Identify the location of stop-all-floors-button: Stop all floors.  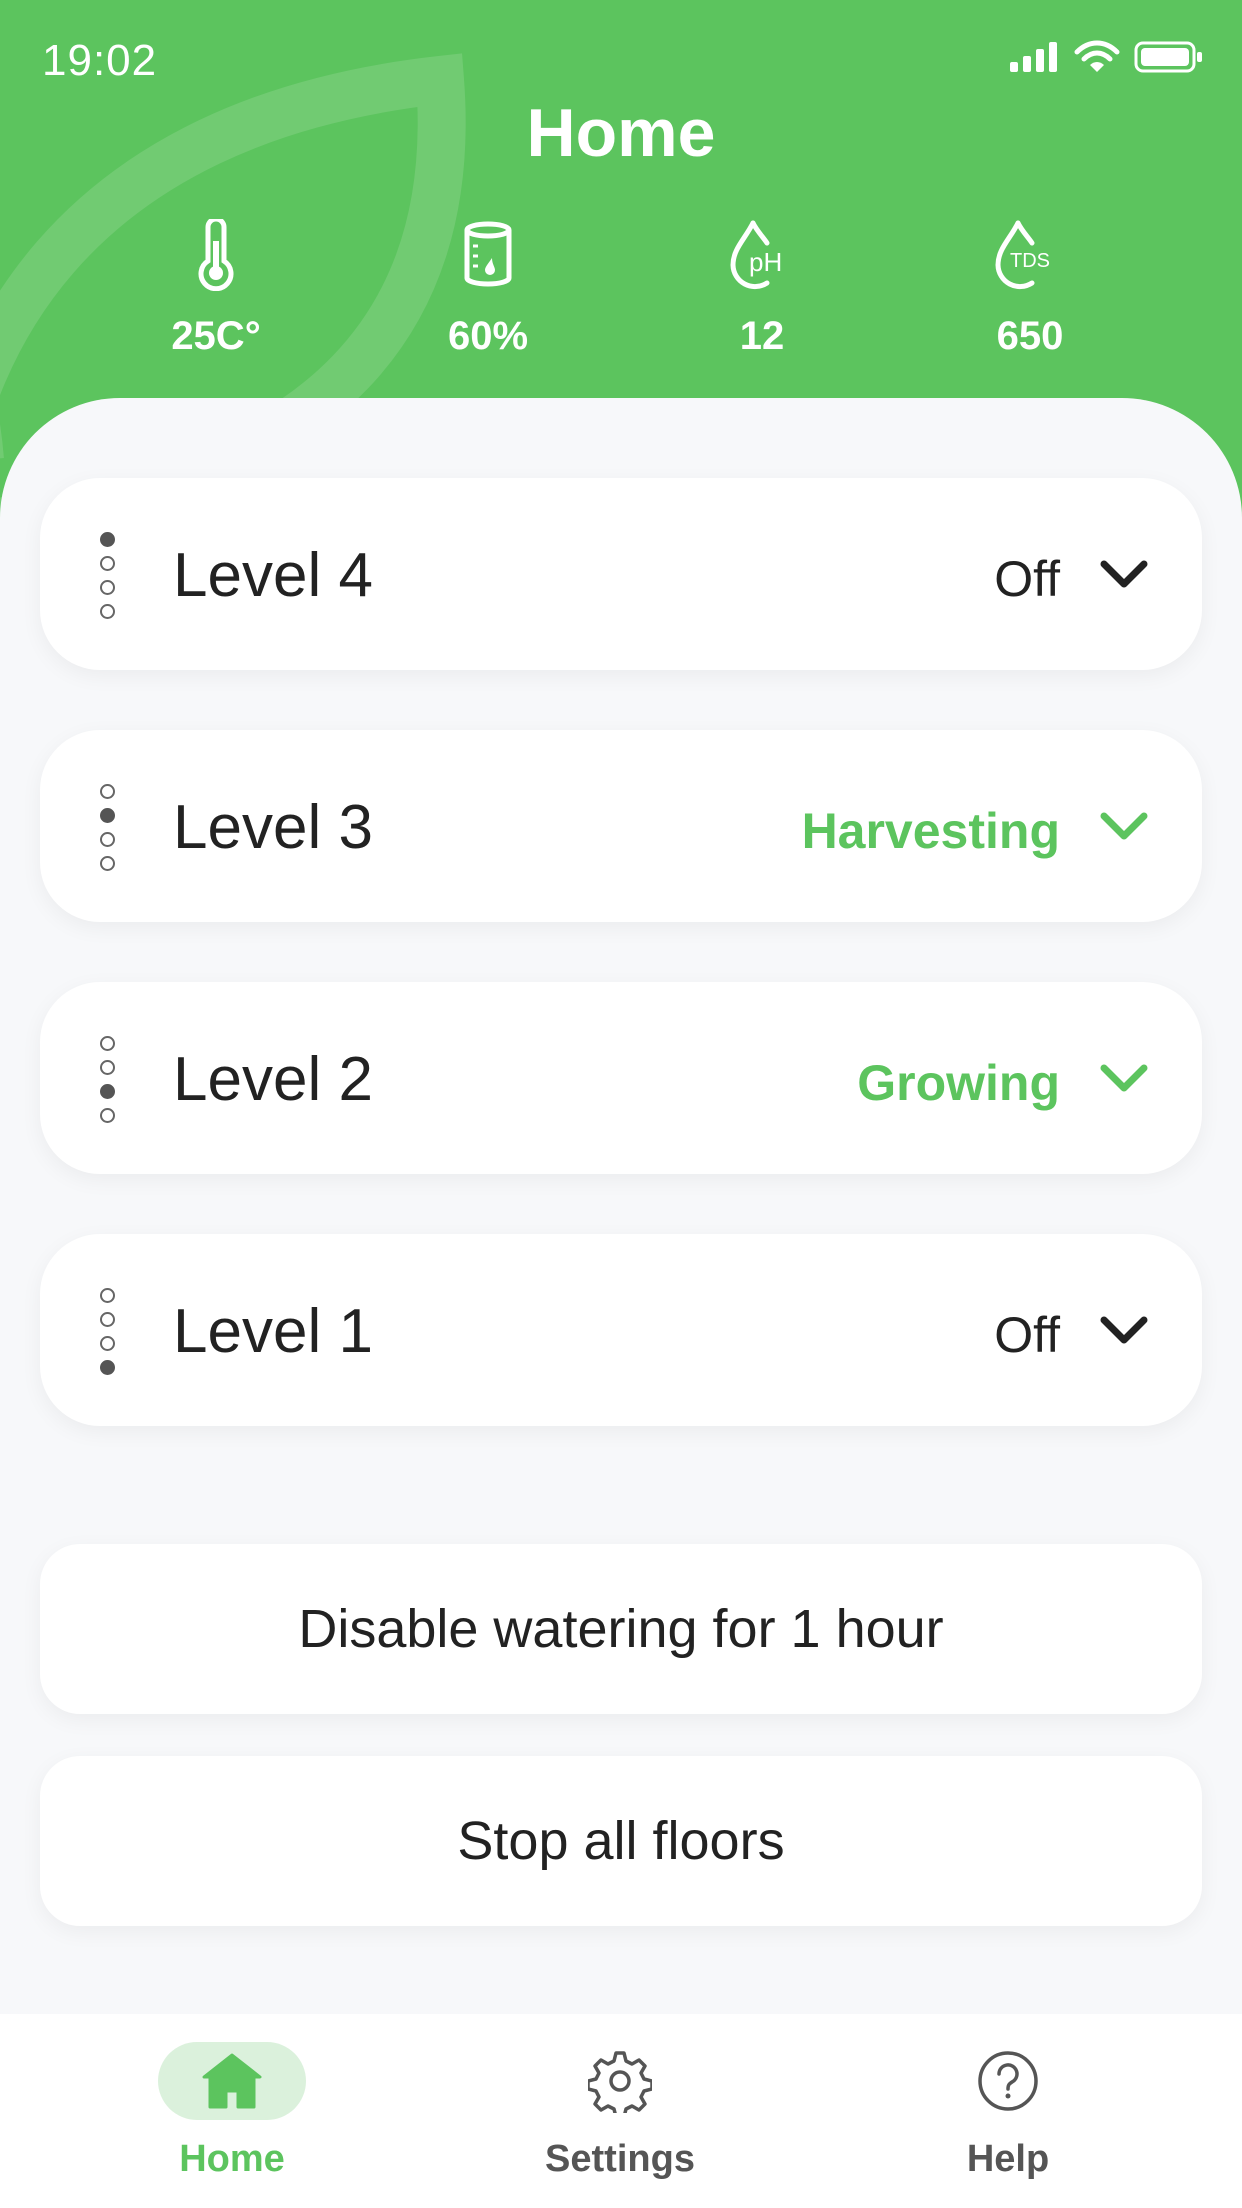
(621, 1841).